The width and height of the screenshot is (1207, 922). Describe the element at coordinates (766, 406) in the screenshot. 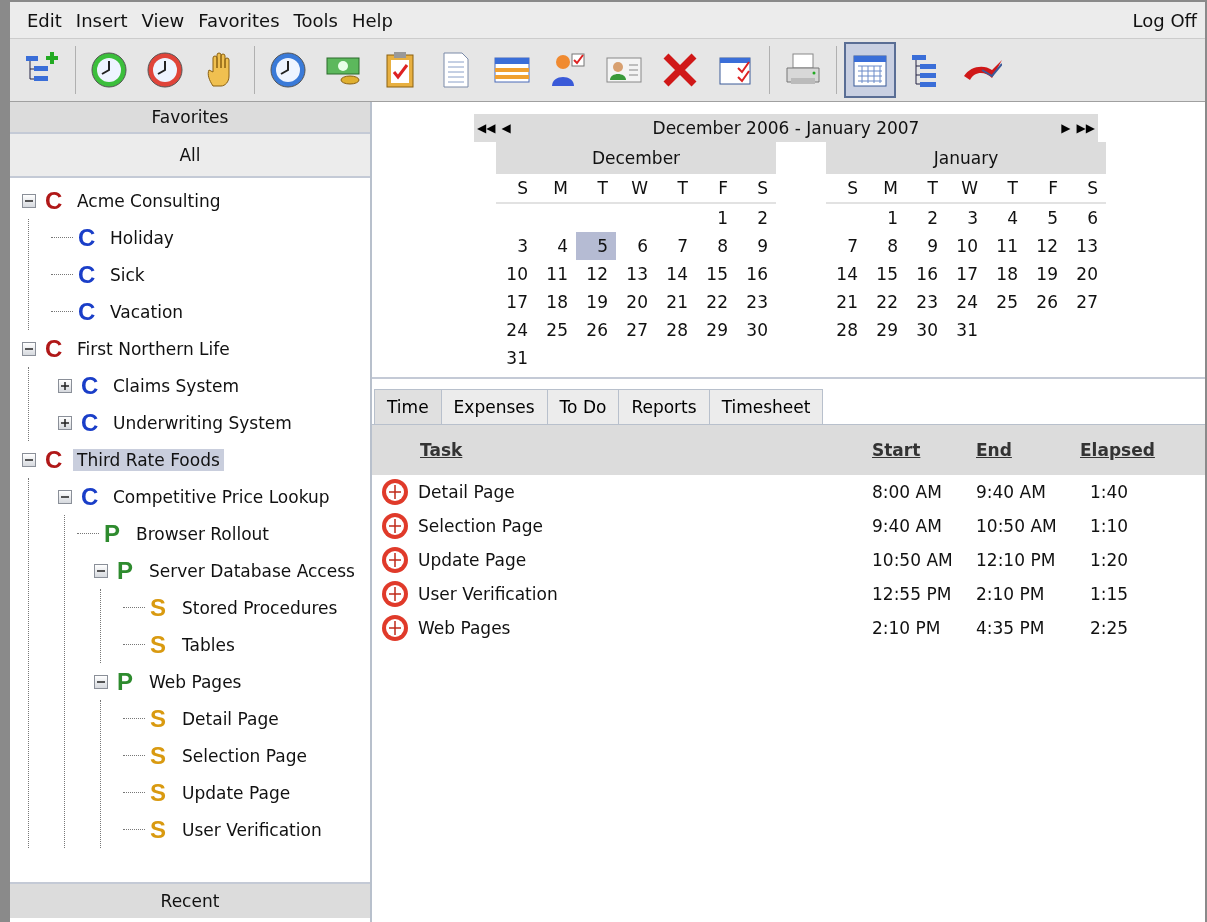

I see `tab: Timesheet` at that location.